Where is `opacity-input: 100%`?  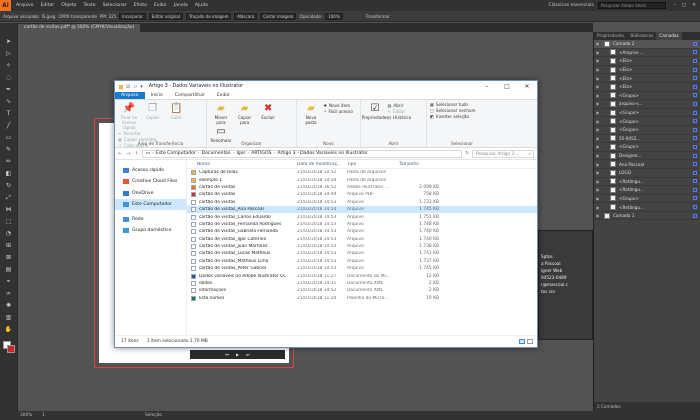
opacity-input: 100% is located at coordinates (334, 16).